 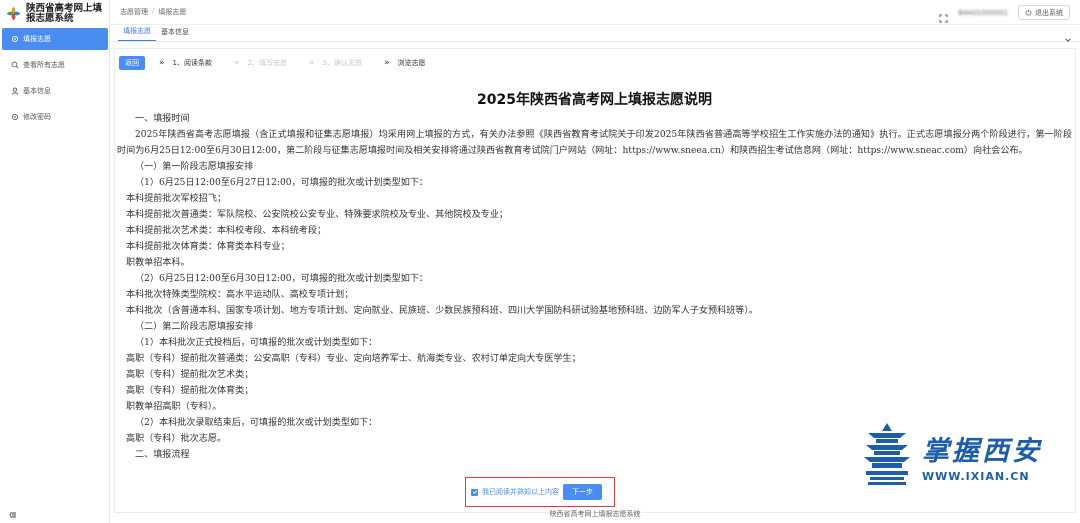 What do you see at coordinates (411, 63) in the screenshot?
I see `step-label: 浏览志愿` at bounding box center [411, 63].